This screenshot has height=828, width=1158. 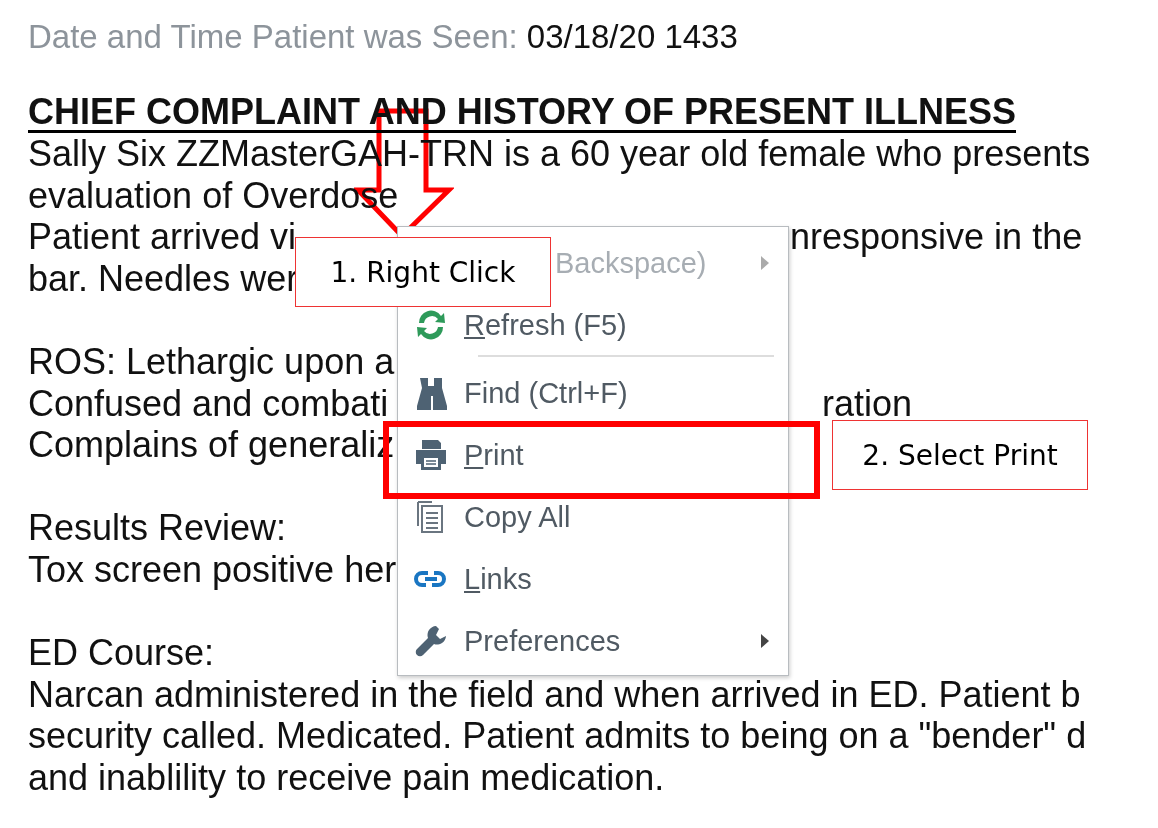 What do you see at coordinates (423, 272) in the screenshot?
I see `callout-label: 1. Right Click` at bounding box center [423, 272].